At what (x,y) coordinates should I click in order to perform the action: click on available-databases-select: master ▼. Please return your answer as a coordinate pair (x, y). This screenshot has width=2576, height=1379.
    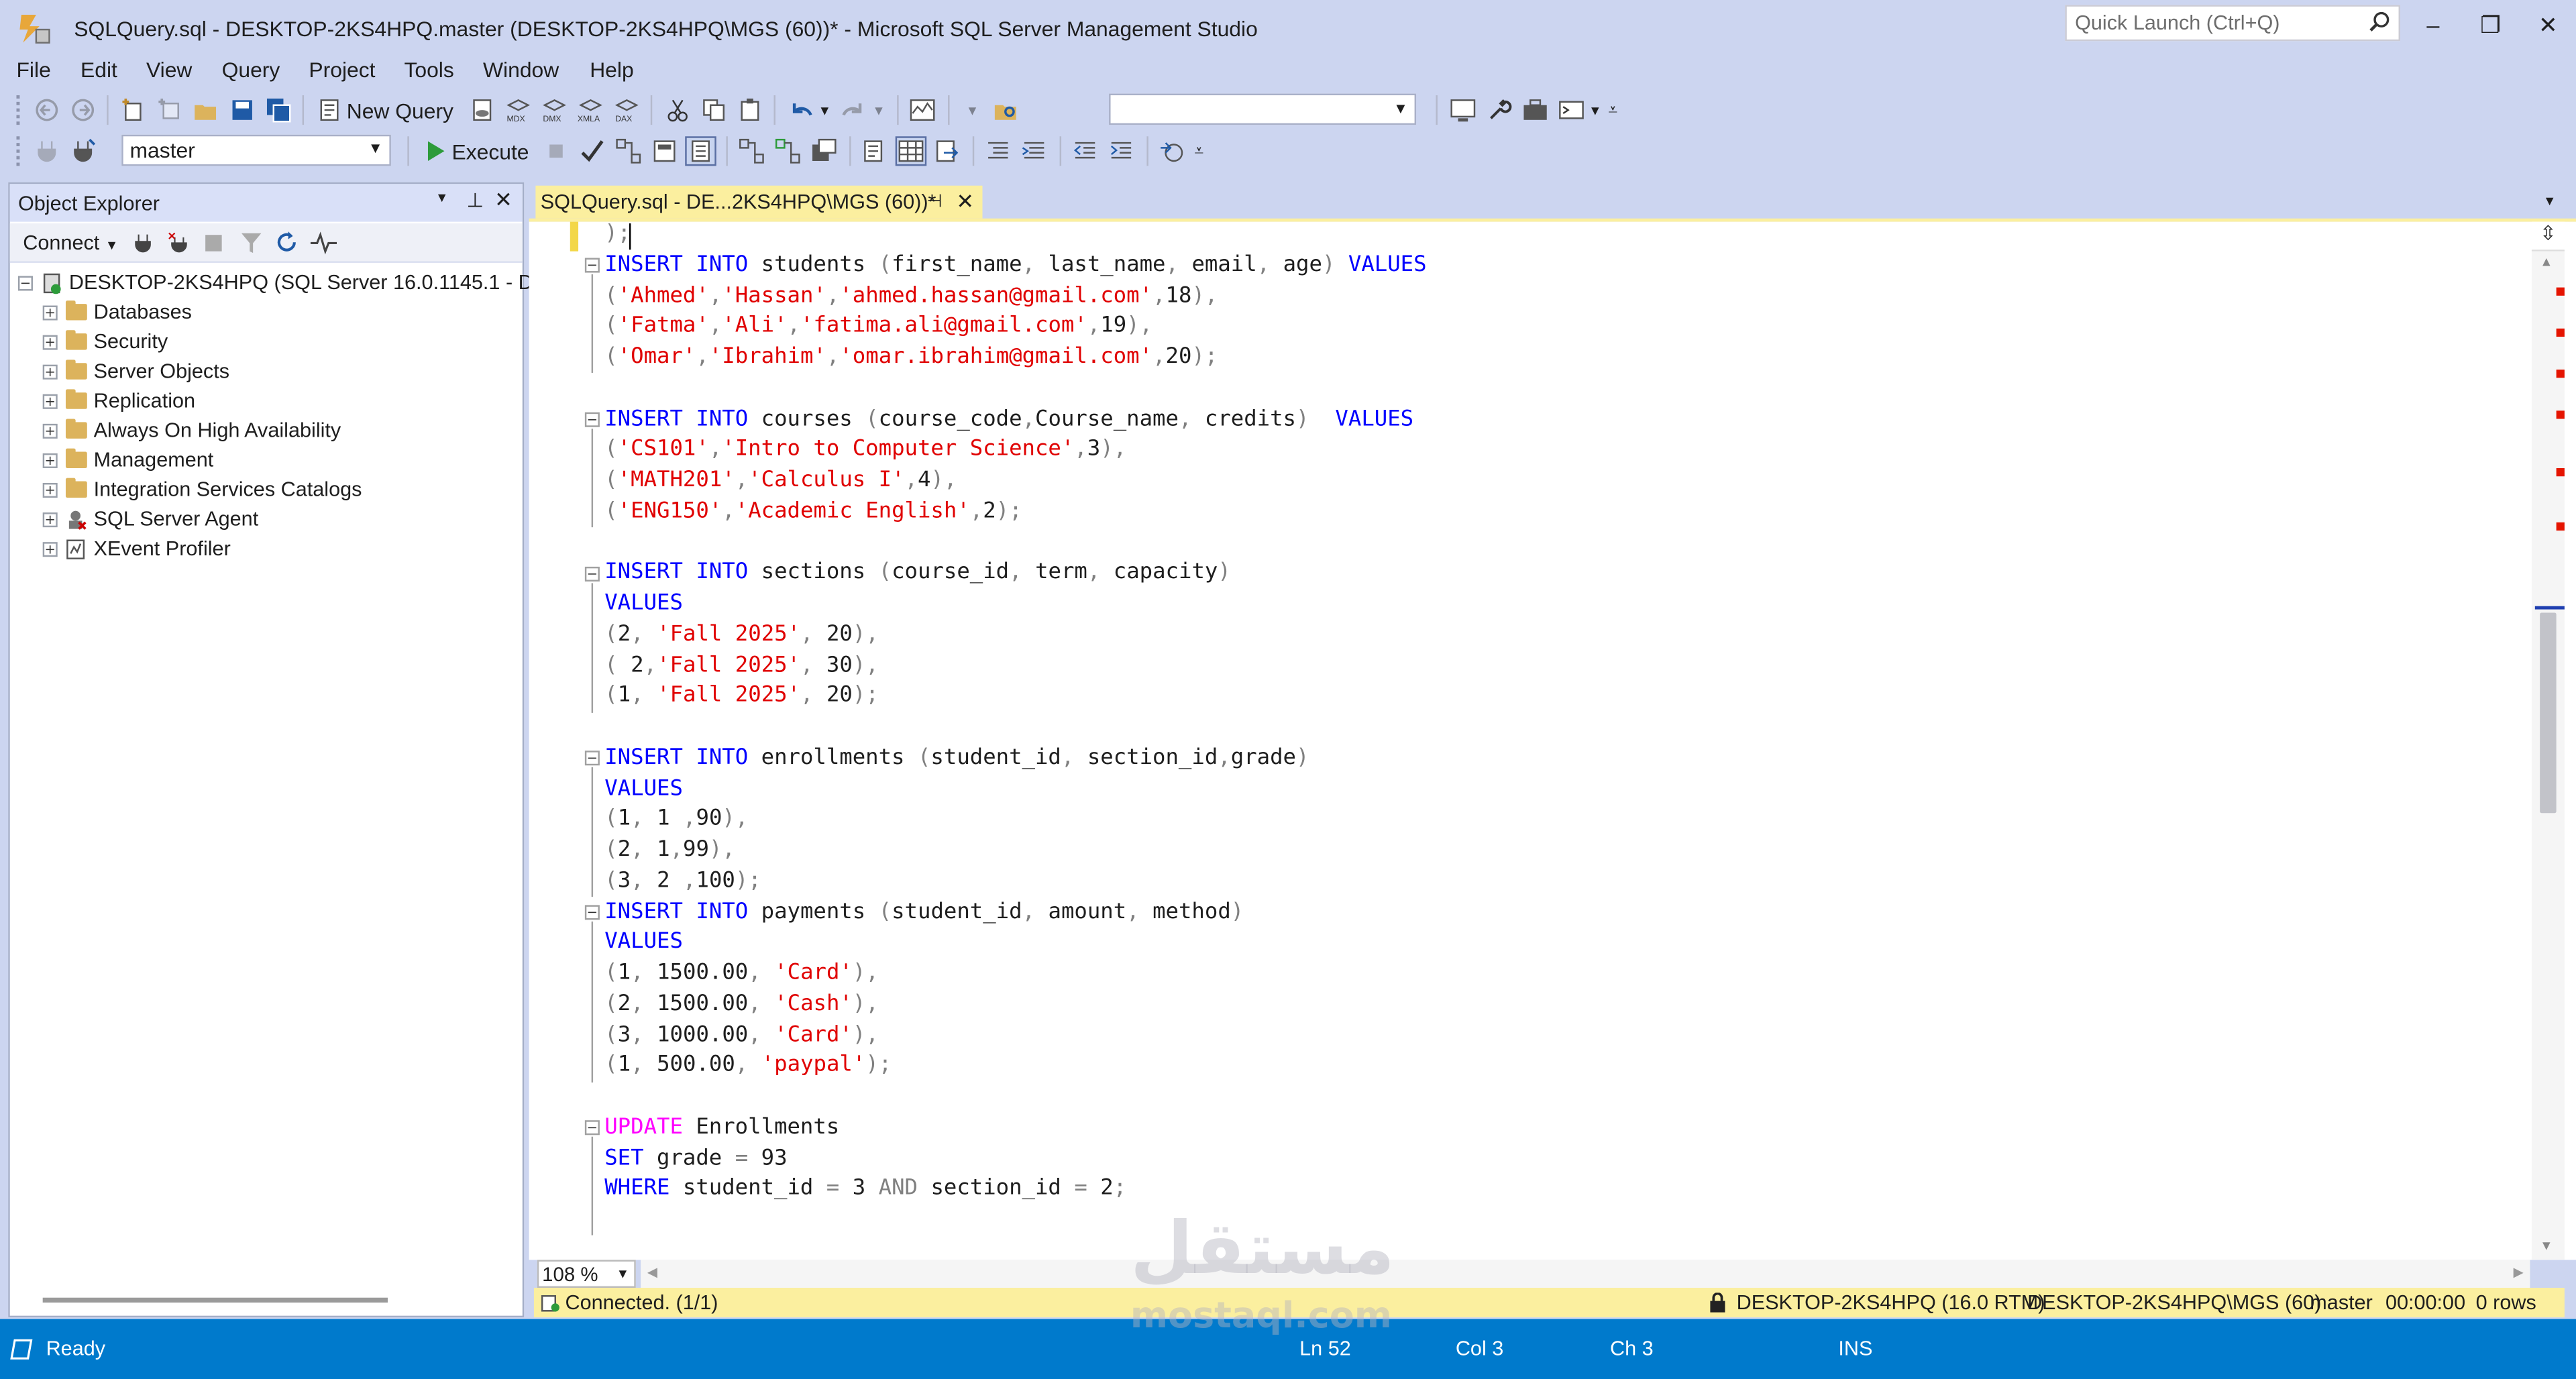
    Looking at the image, I should click on (256, 150).